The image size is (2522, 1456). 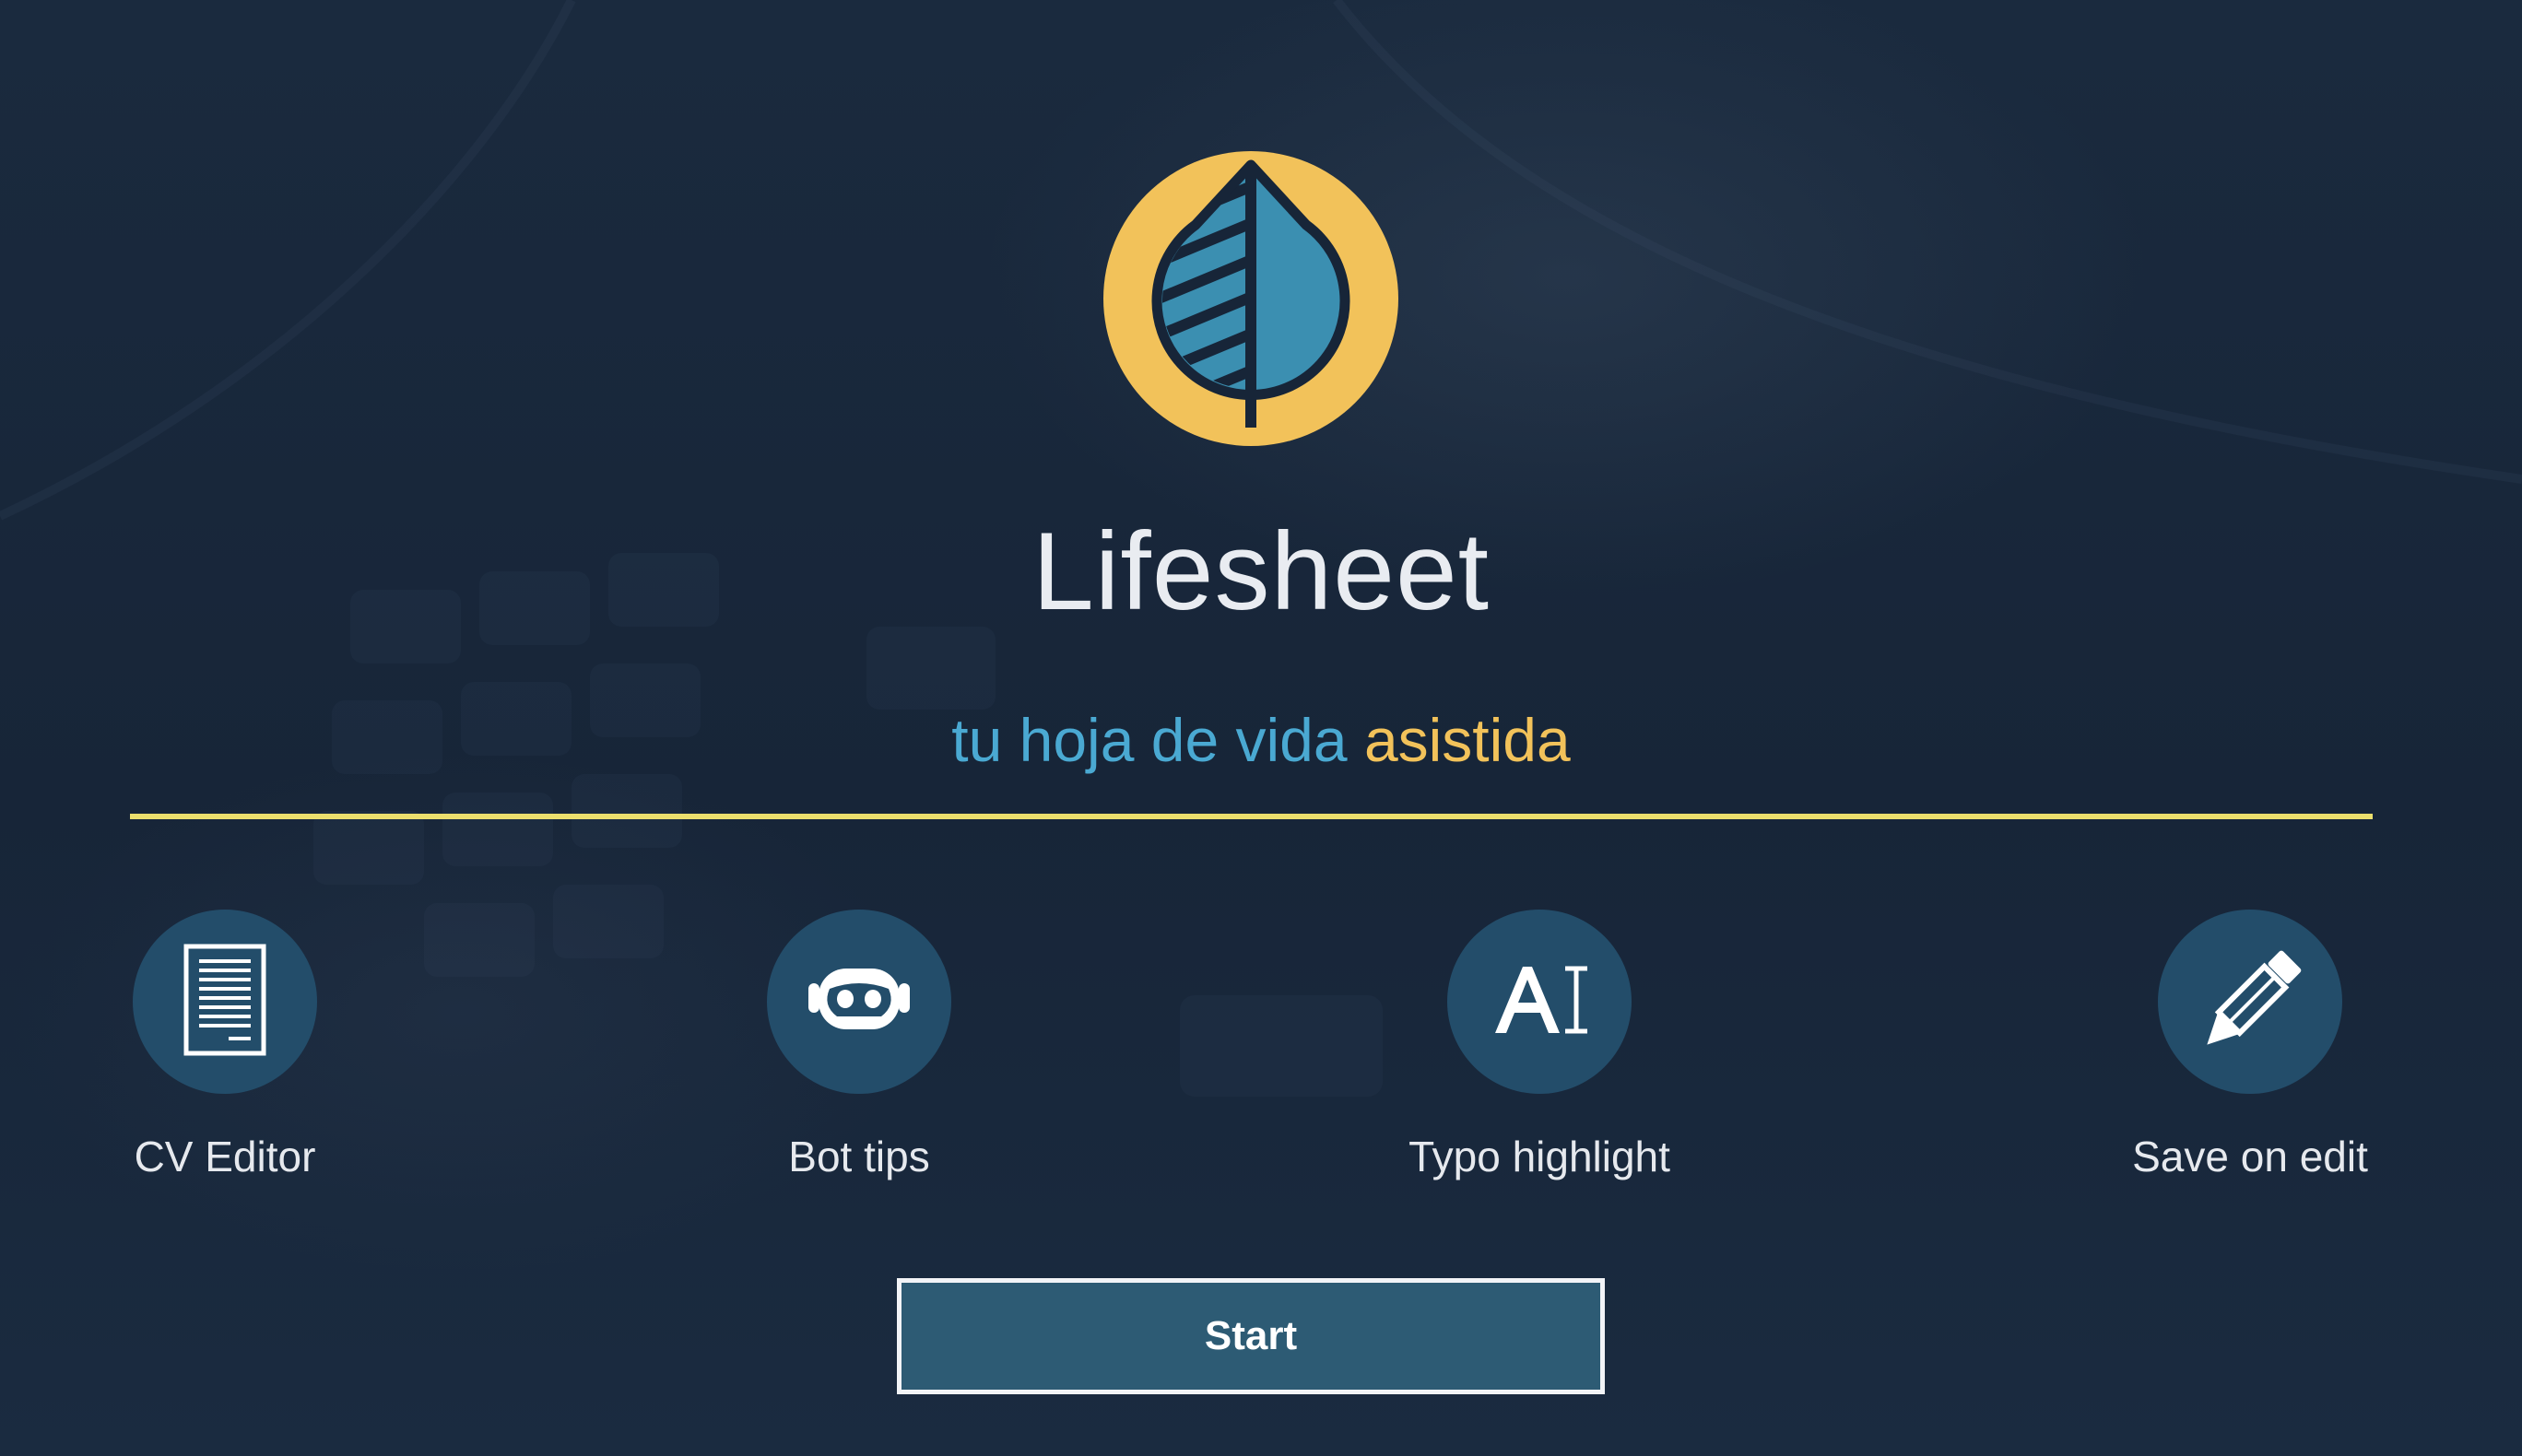 I want to click on feature-label: Save on edit, so click(x=2250, y=1156).